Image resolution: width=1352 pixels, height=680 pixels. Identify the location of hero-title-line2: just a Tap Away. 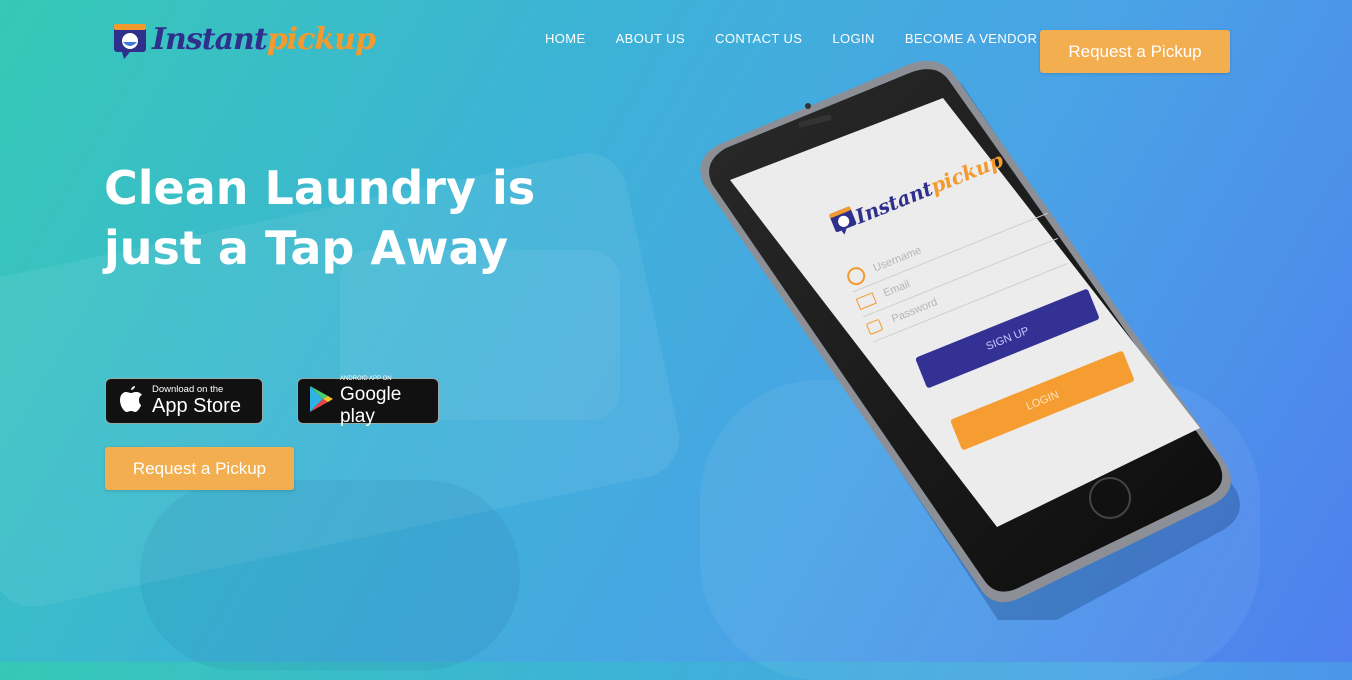
(306, 248).